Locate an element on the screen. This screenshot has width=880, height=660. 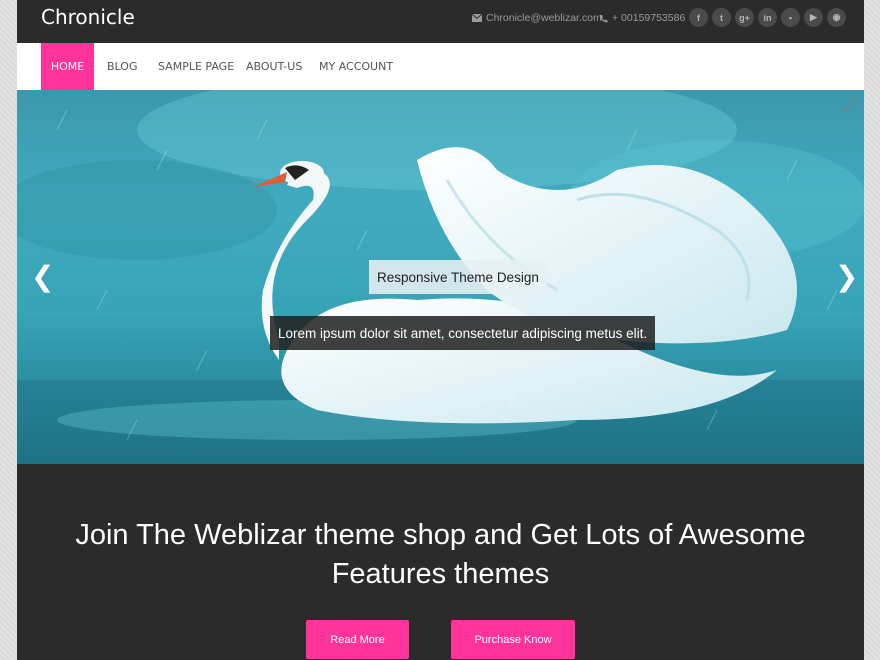
envelope-icon is located at coordinates (477, 18).